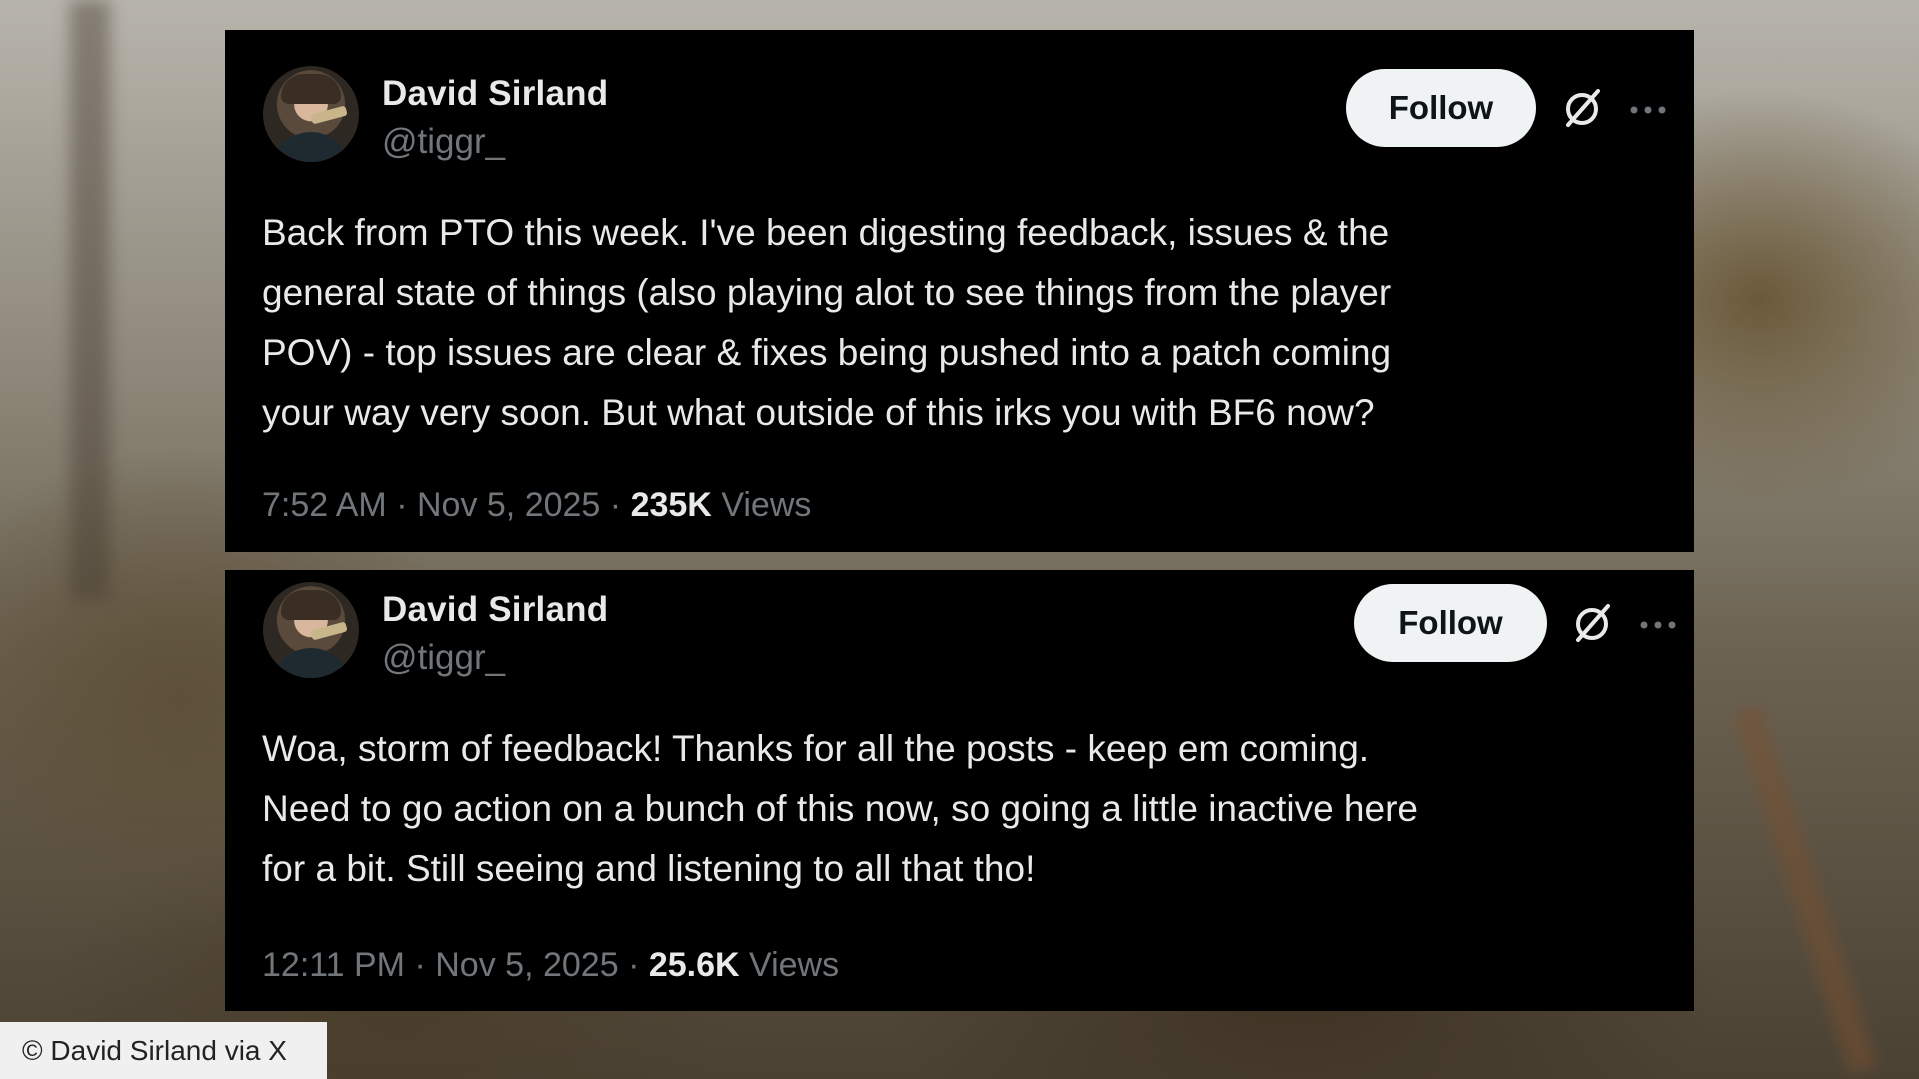 The height and width of the screenshot is (1079, 1919). What do you see at coordinates (671, 505) in the screenshot?
I see `views-count: 235K` at bounding box center [671, 505].